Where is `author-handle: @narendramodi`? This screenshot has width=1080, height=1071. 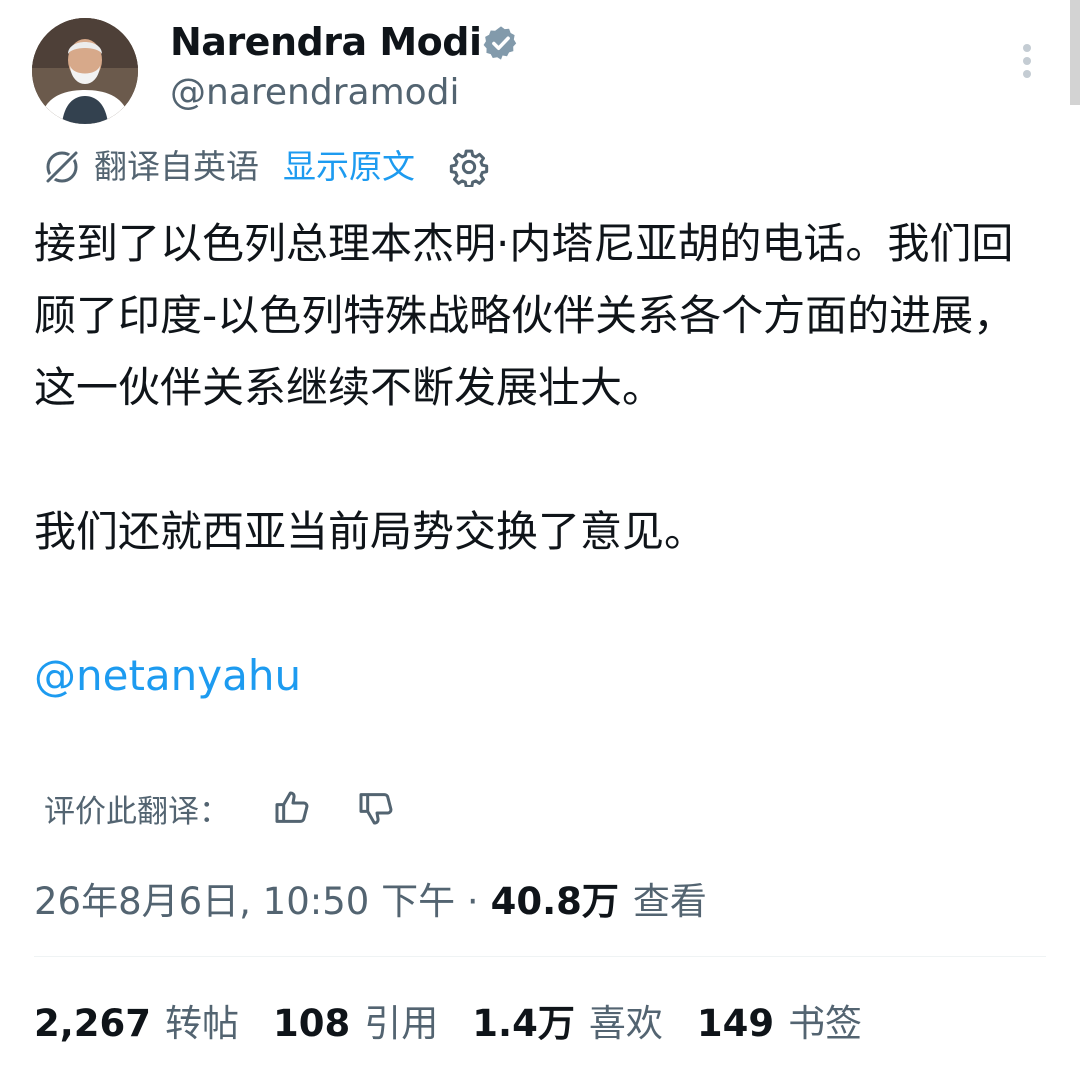
author-handle: @narendramodi is located at coordinates (315, 93).